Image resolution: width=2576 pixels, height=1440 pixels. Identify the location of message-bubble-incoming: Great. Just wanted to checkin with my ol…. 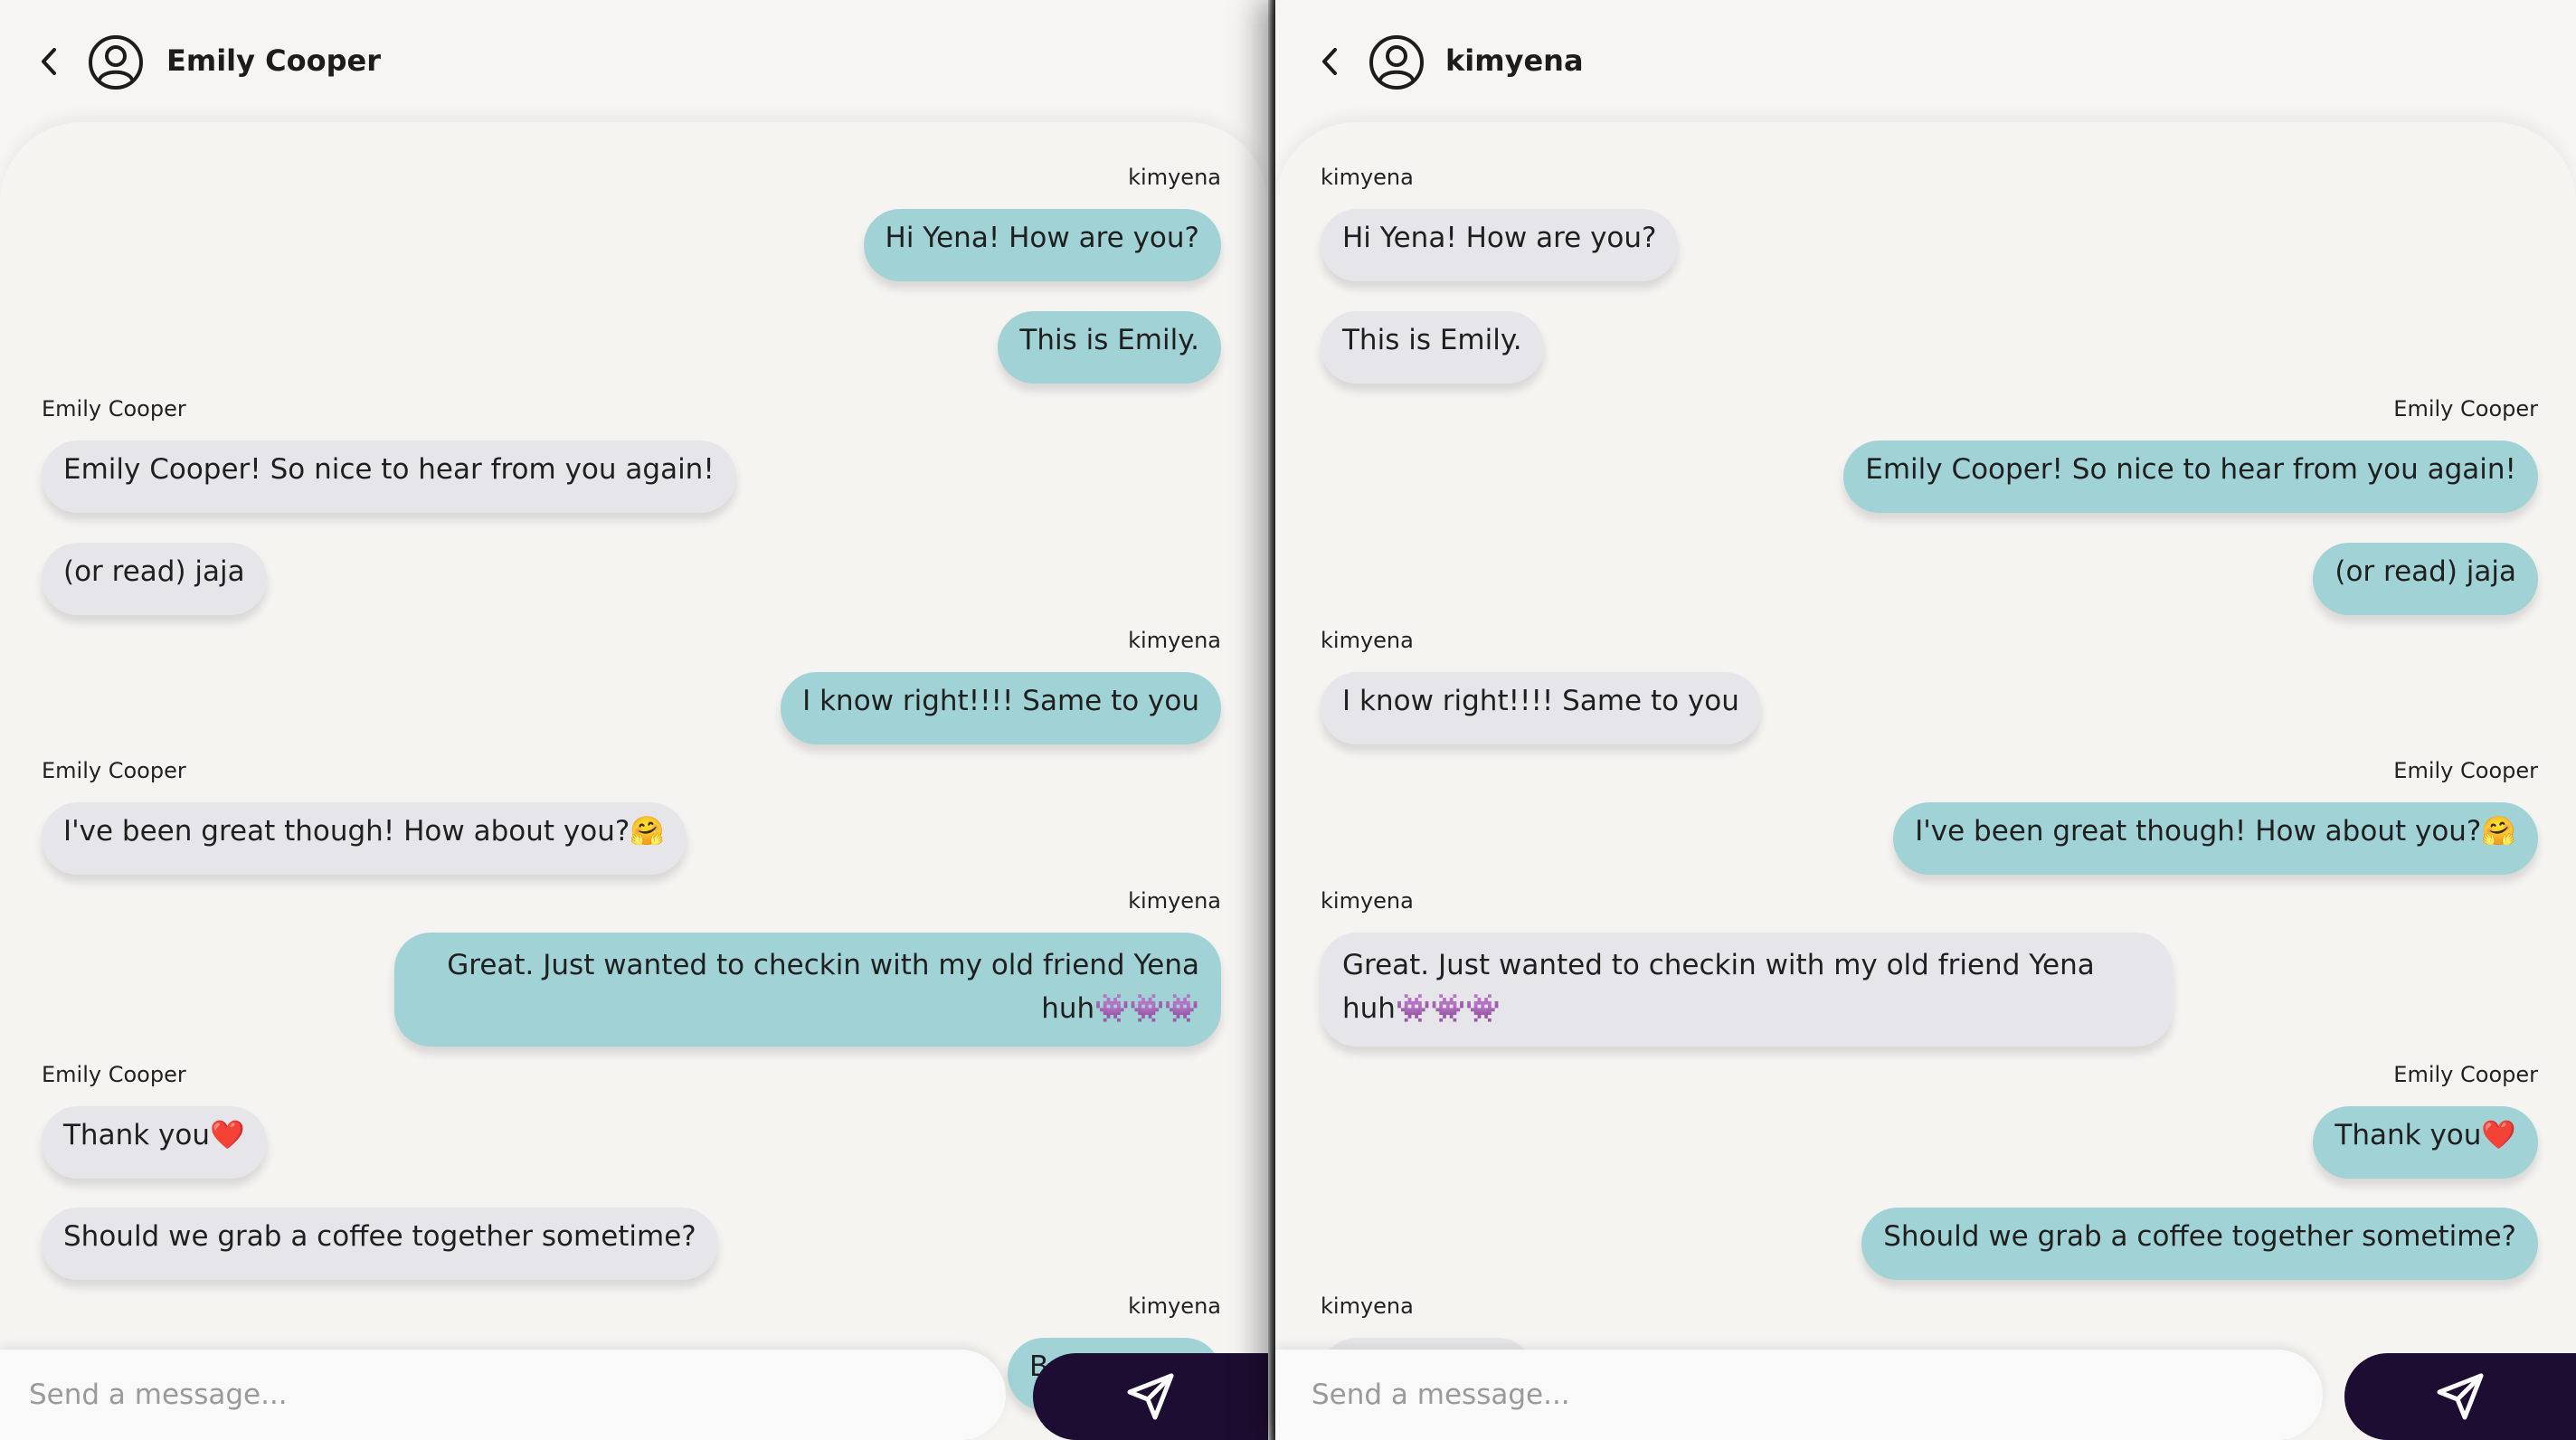
(1747, 990).